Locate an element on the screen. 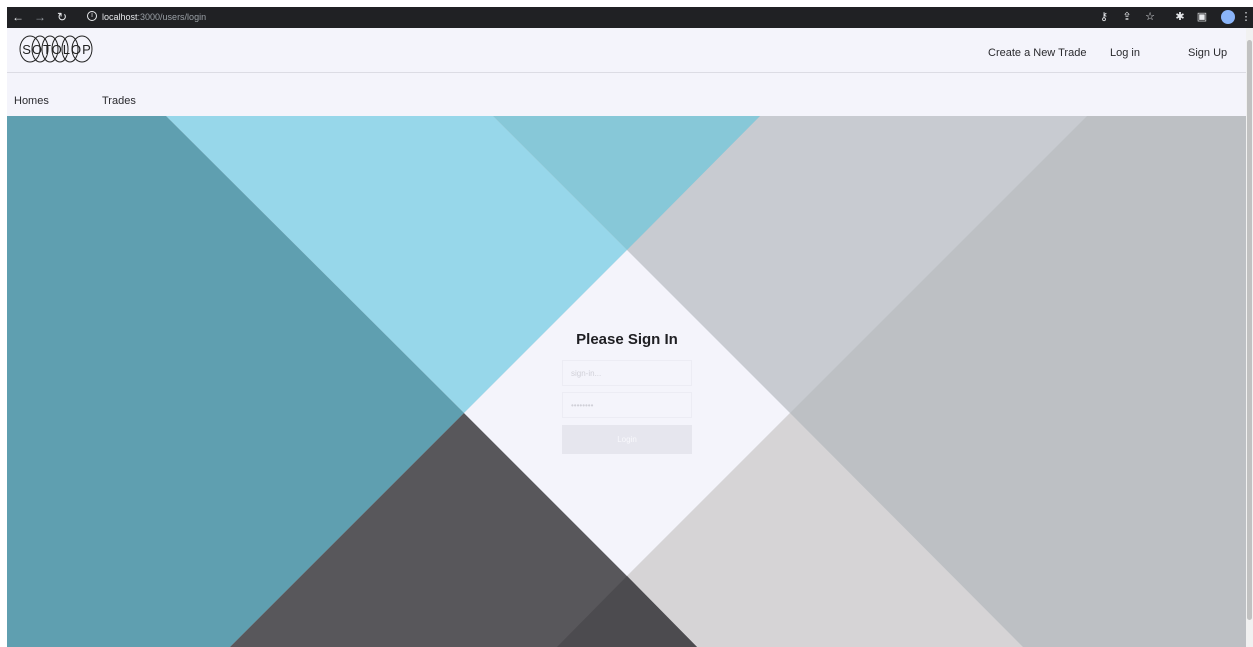 This screenshot has height=647, width=1253. site-logo: SOTOLOP is located at coordinates (57, 49).